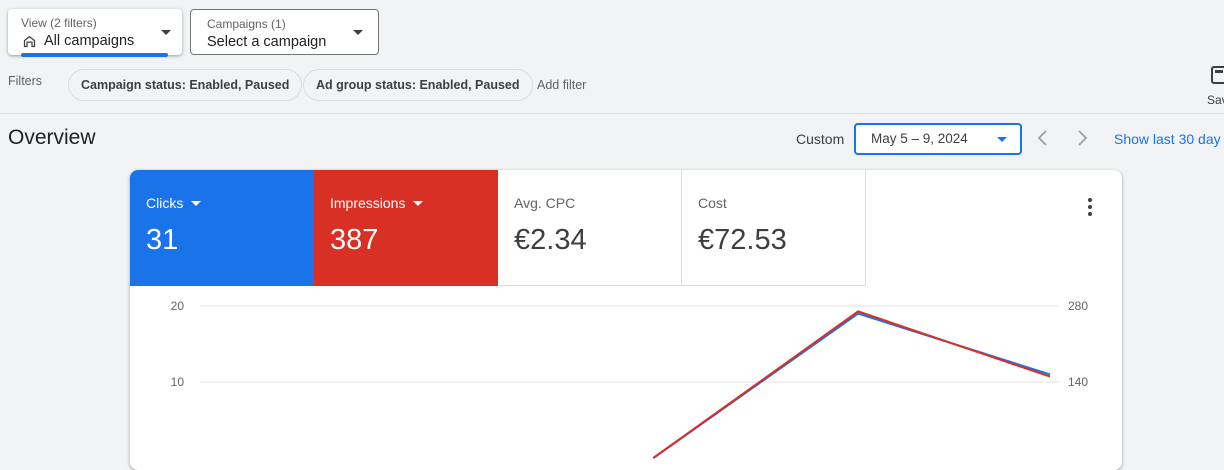 Image resolution: width=1224 pixels, height=470 pixels. I want to click on view-selector: View (2 filters) All campaigns, so click(95, 33).